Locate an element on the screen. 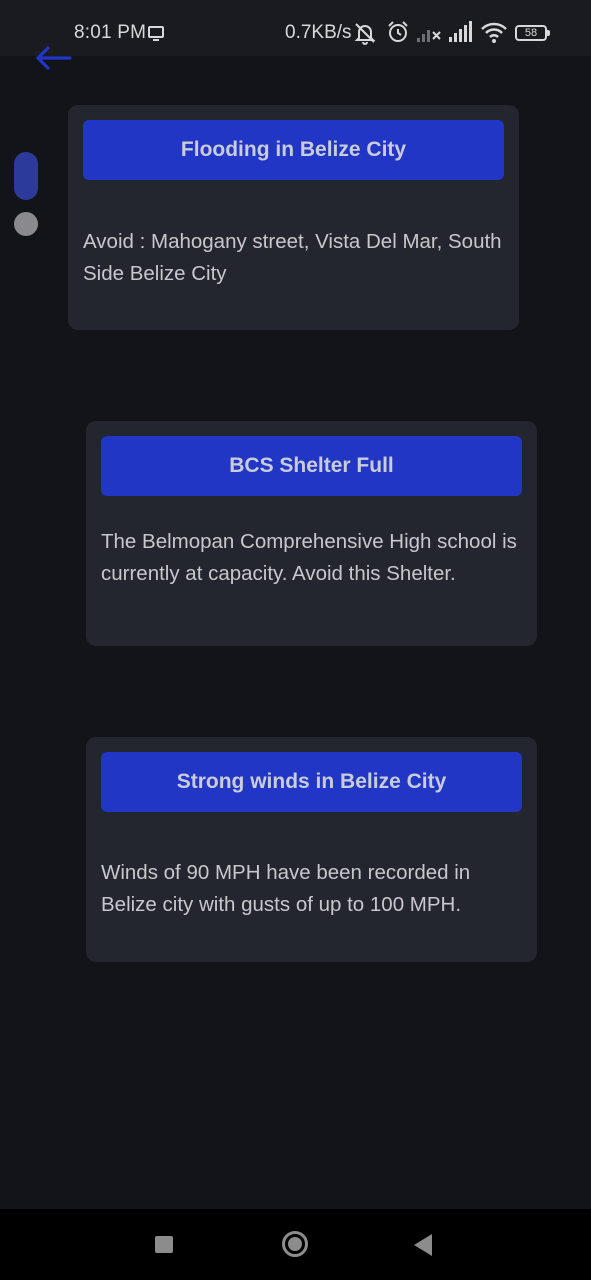 The image size is (591, 1280). back-icon is located at coordinates (423, 1245).